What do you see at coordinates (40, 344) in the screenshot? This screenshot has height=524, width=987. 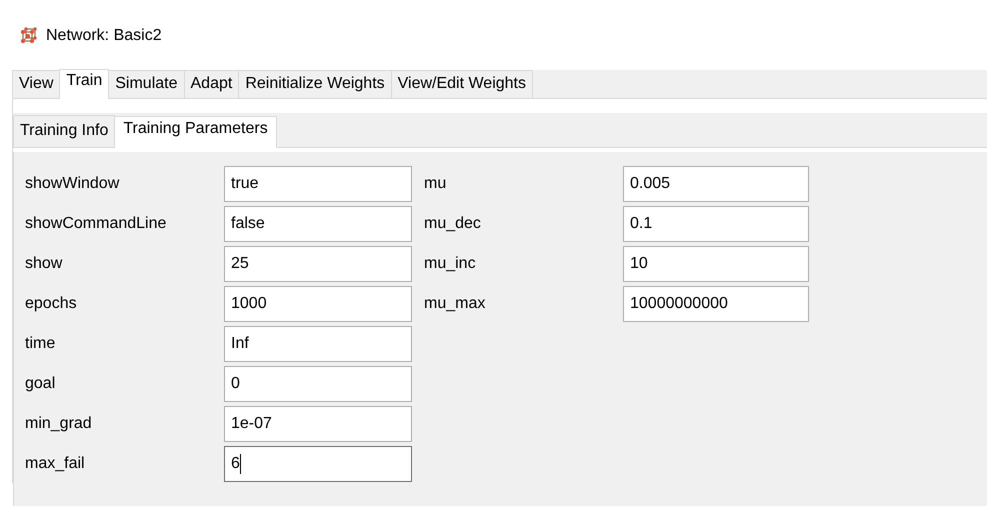 I see `parameter-label: time` at bounding box center [40, 344].